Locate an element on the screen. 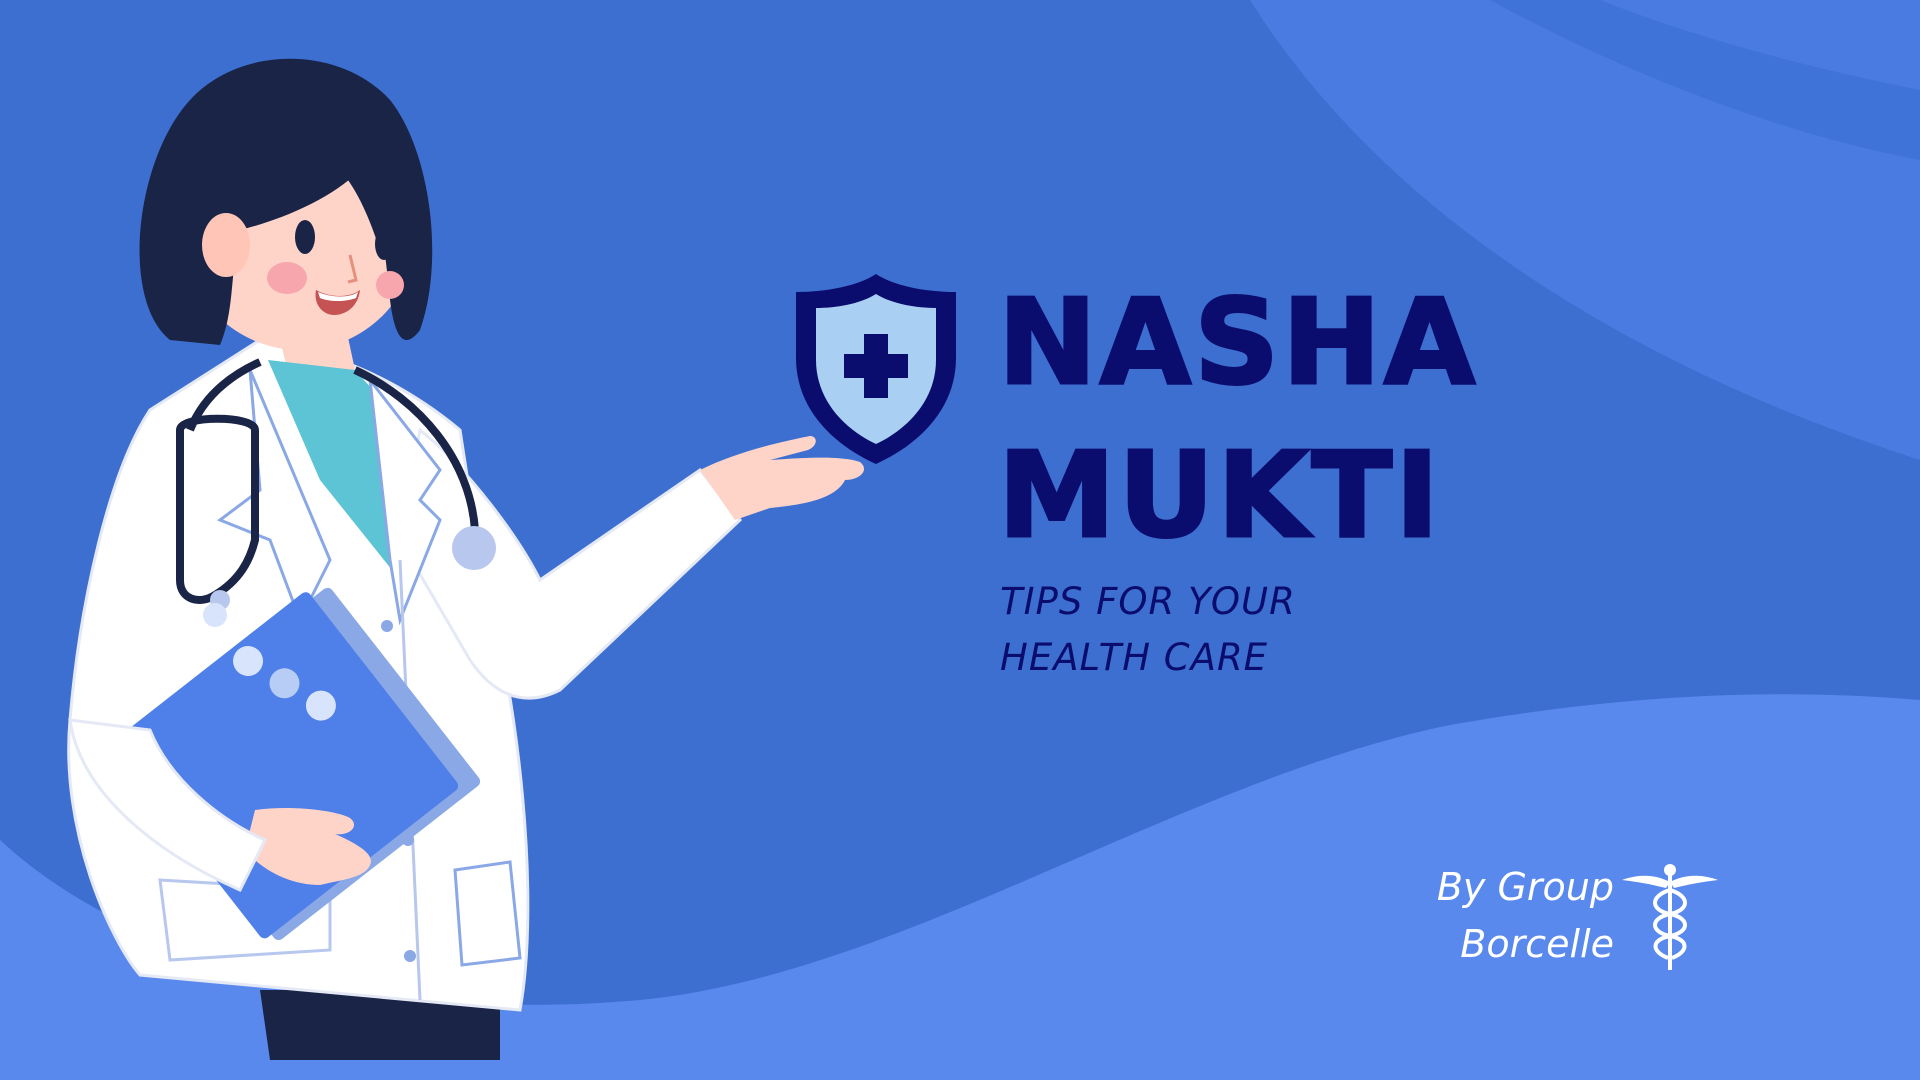 This screenshot has width=1920, height=1080. coat-pocket is located at coordinates (487, 913).